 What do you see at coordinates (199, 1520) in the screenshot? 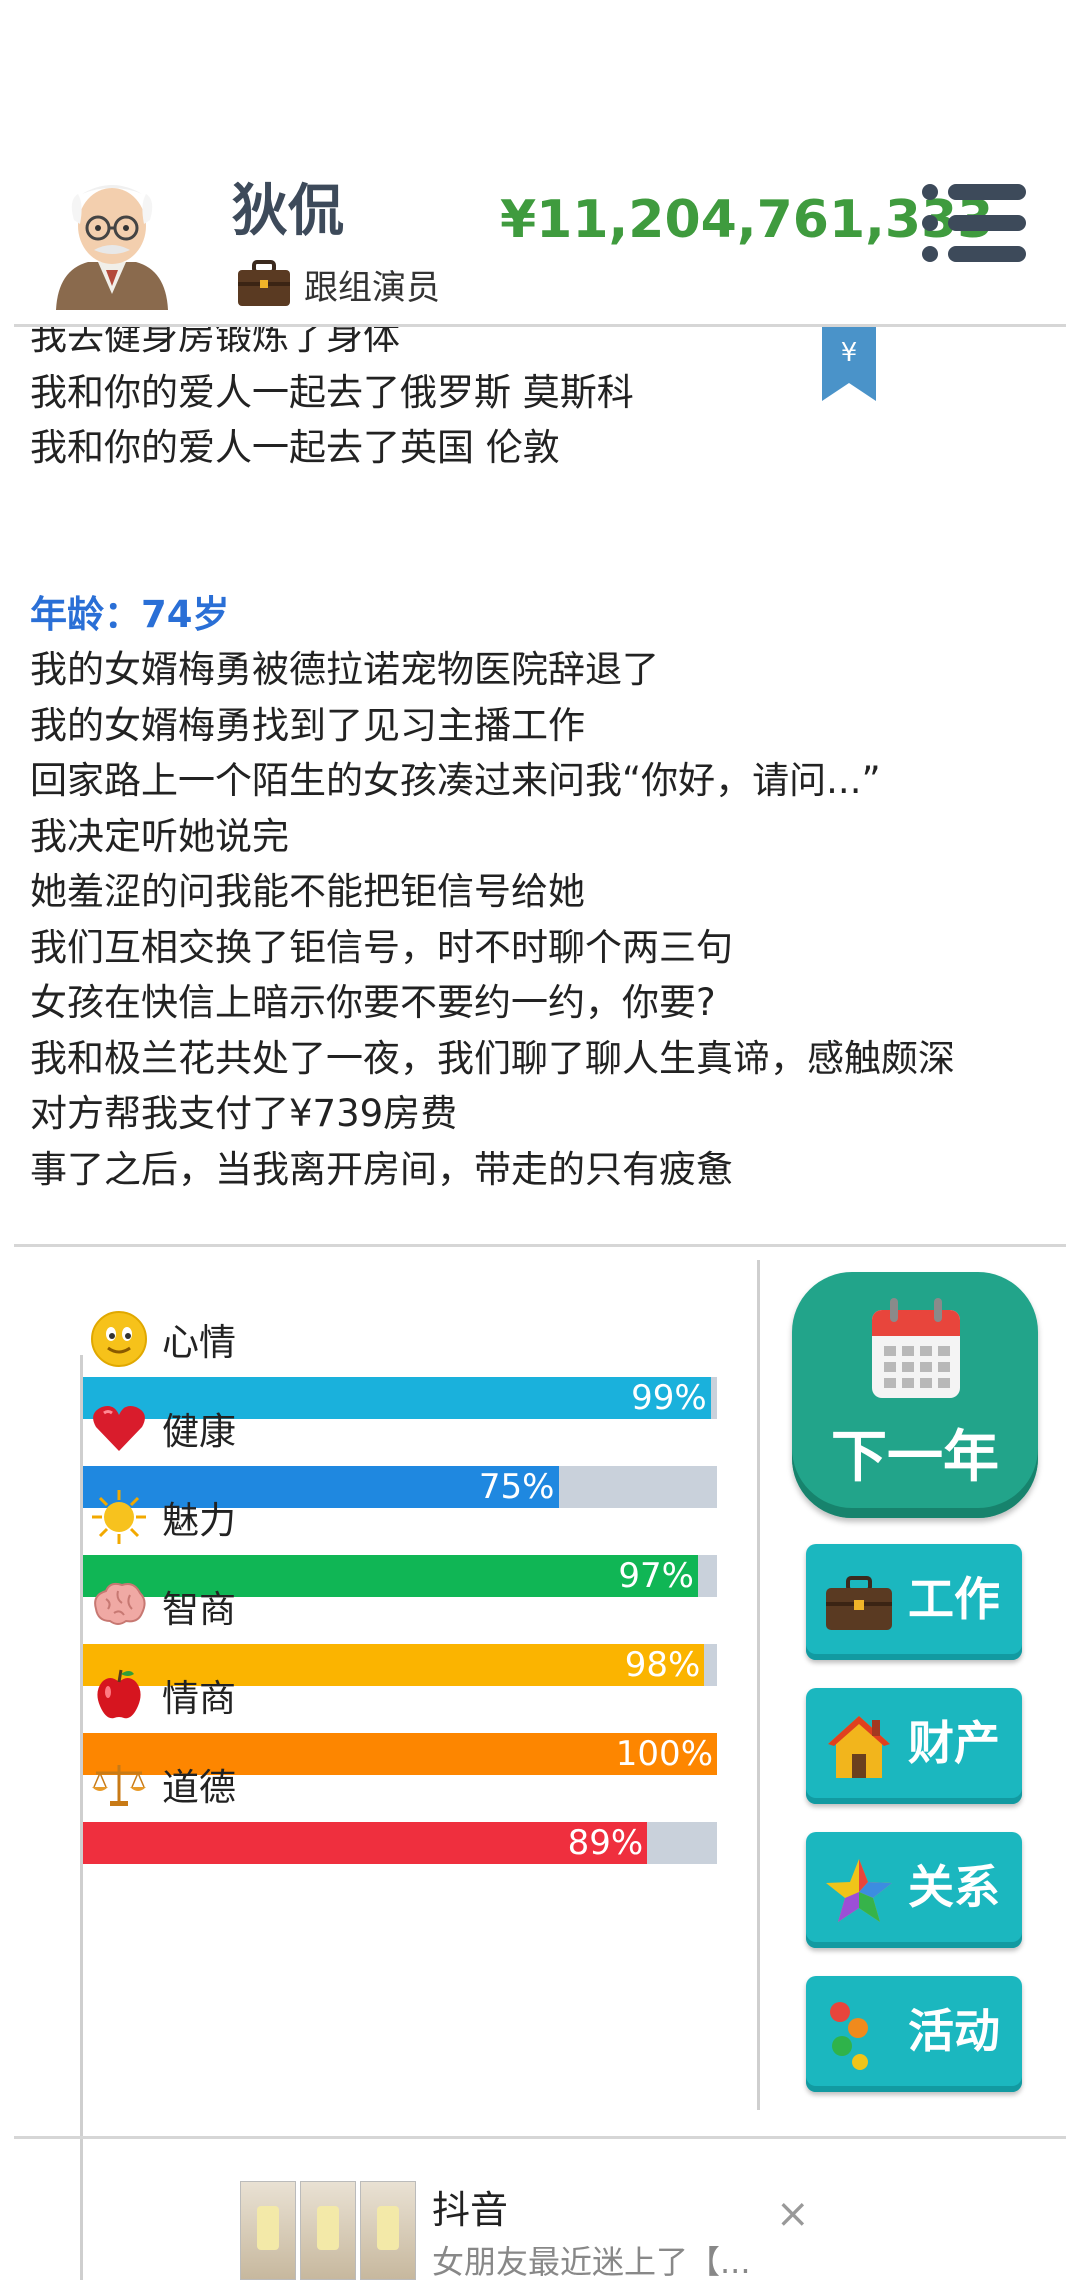
I see `stat-label: 魅力` at bounding box center [199, 1520].